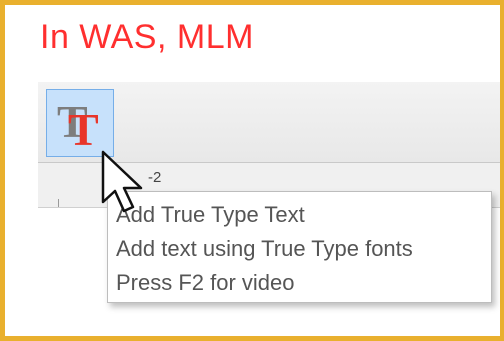 This screenshot has height=341, width=504. I want to click on ruler-tick, so click(58, 203).